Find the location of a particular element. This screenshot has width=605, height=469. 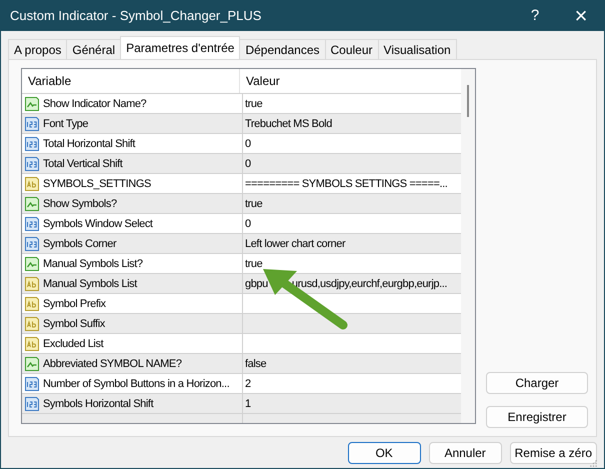

variable-name: Abbreviated SYMBOL NAME? is located at coordinates (112, 364).